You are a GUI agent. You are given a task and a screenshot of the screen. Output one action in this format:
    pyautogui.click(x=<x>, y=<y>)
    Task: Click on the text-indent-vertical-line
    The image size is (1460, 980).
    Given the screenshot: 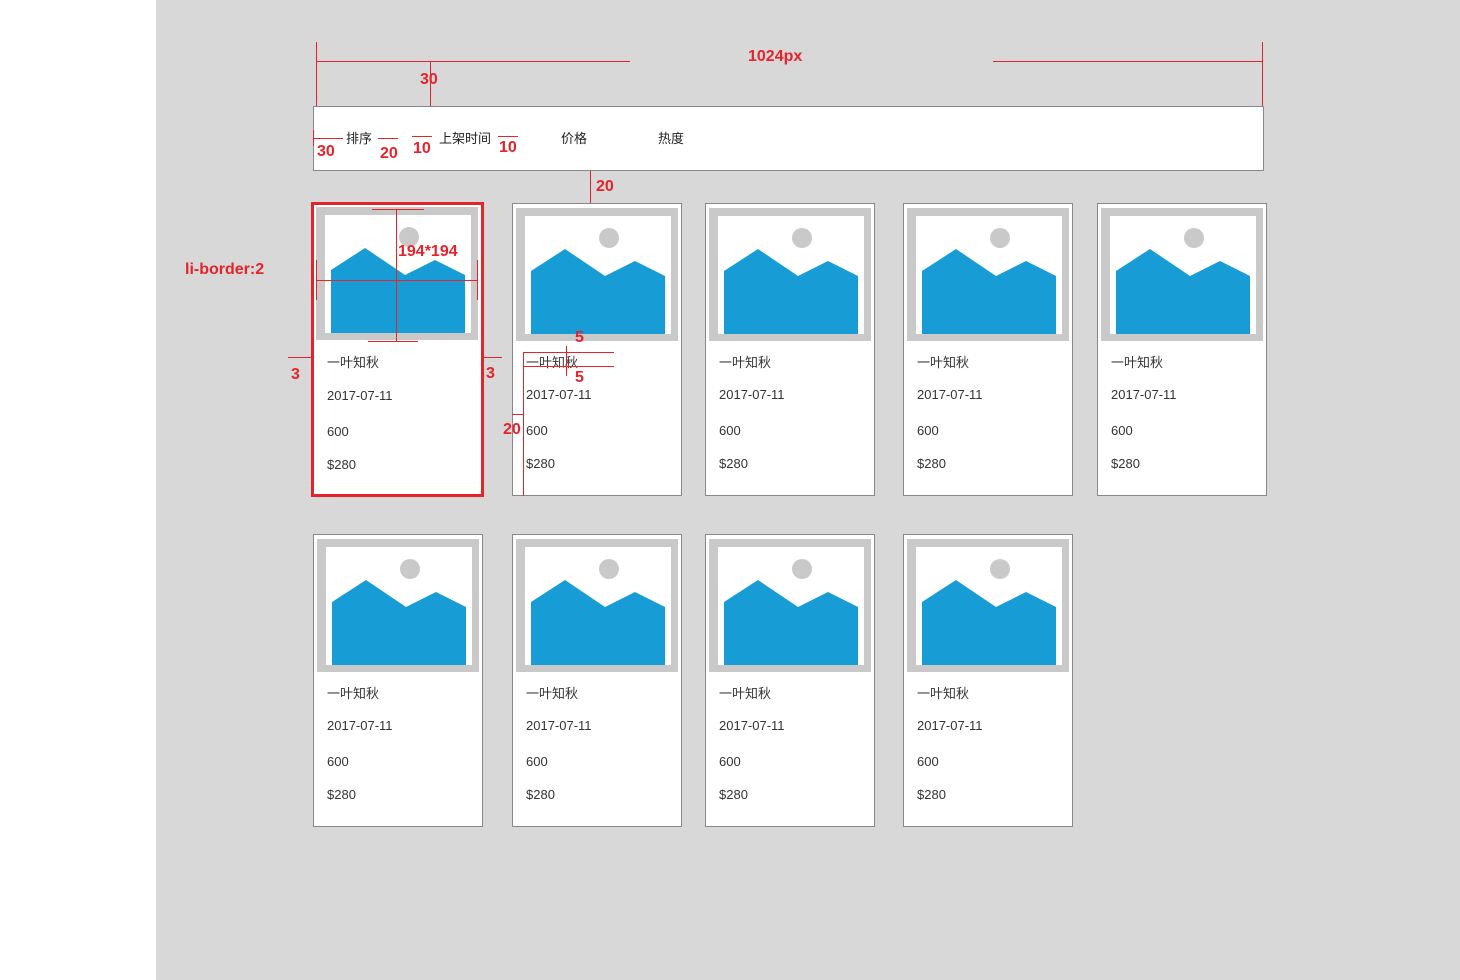 What is the action you would take?
    pyautogui.click(x=523, y=424)
    